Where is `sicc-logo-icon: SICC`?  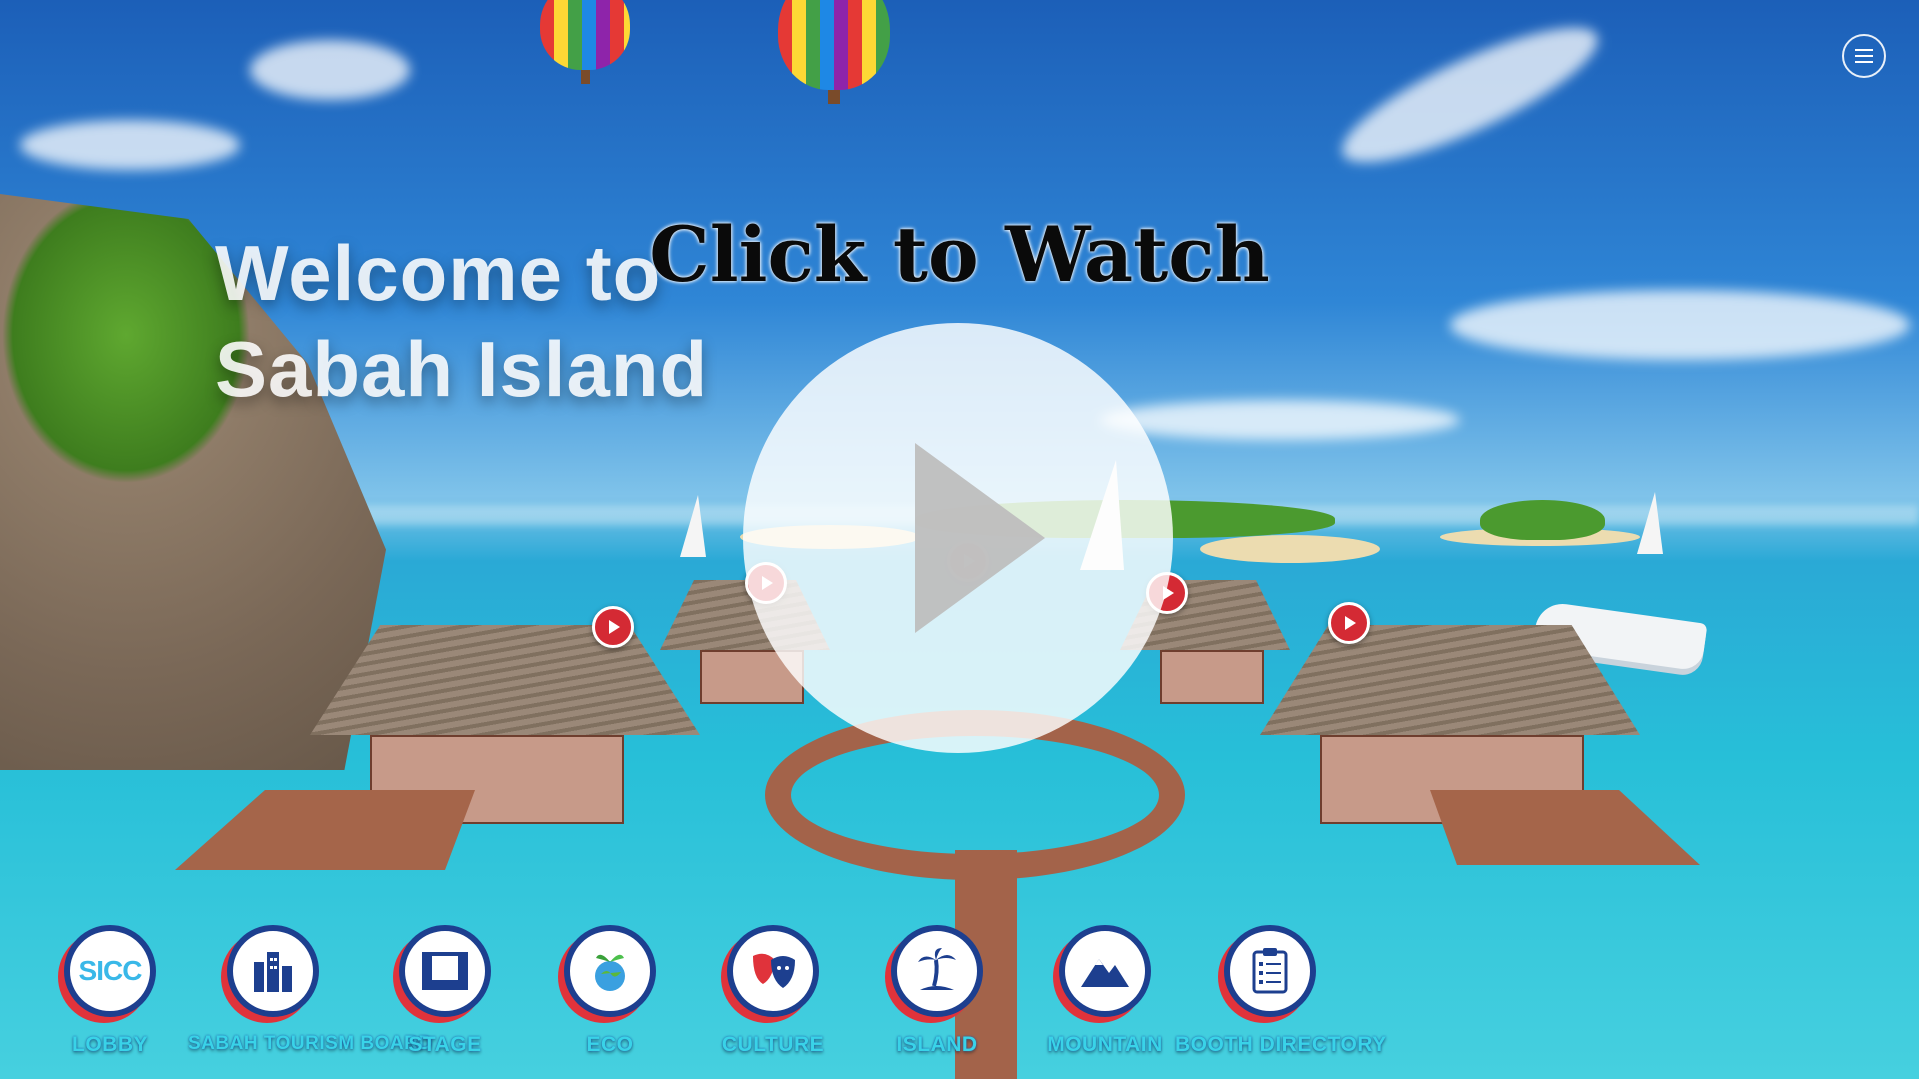 sicc-logo-icon: SICC is located at coordinates (110, 970).